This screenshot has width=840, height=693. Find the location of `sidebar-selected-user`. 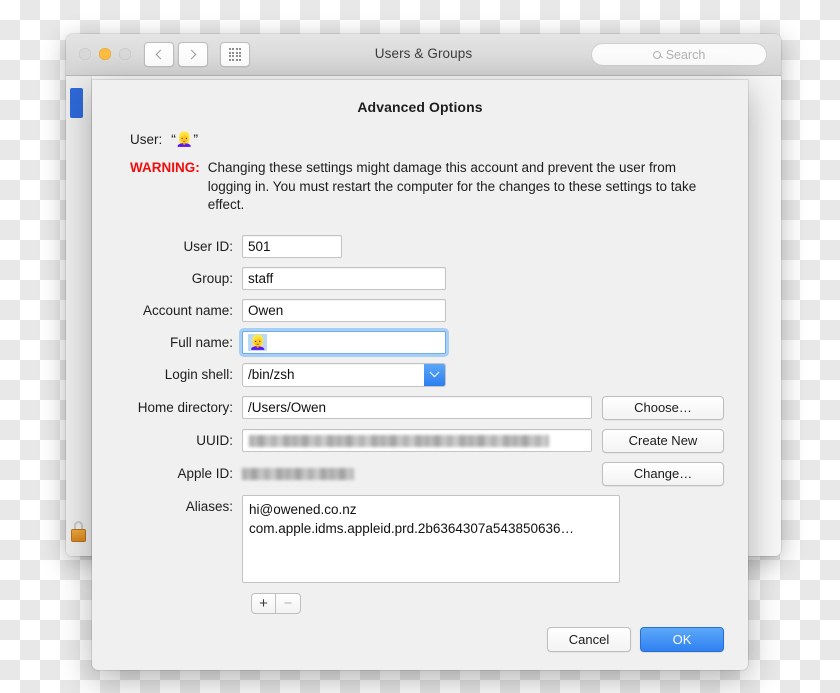

sidebar-selected-user is located at coordinates (76, 103).